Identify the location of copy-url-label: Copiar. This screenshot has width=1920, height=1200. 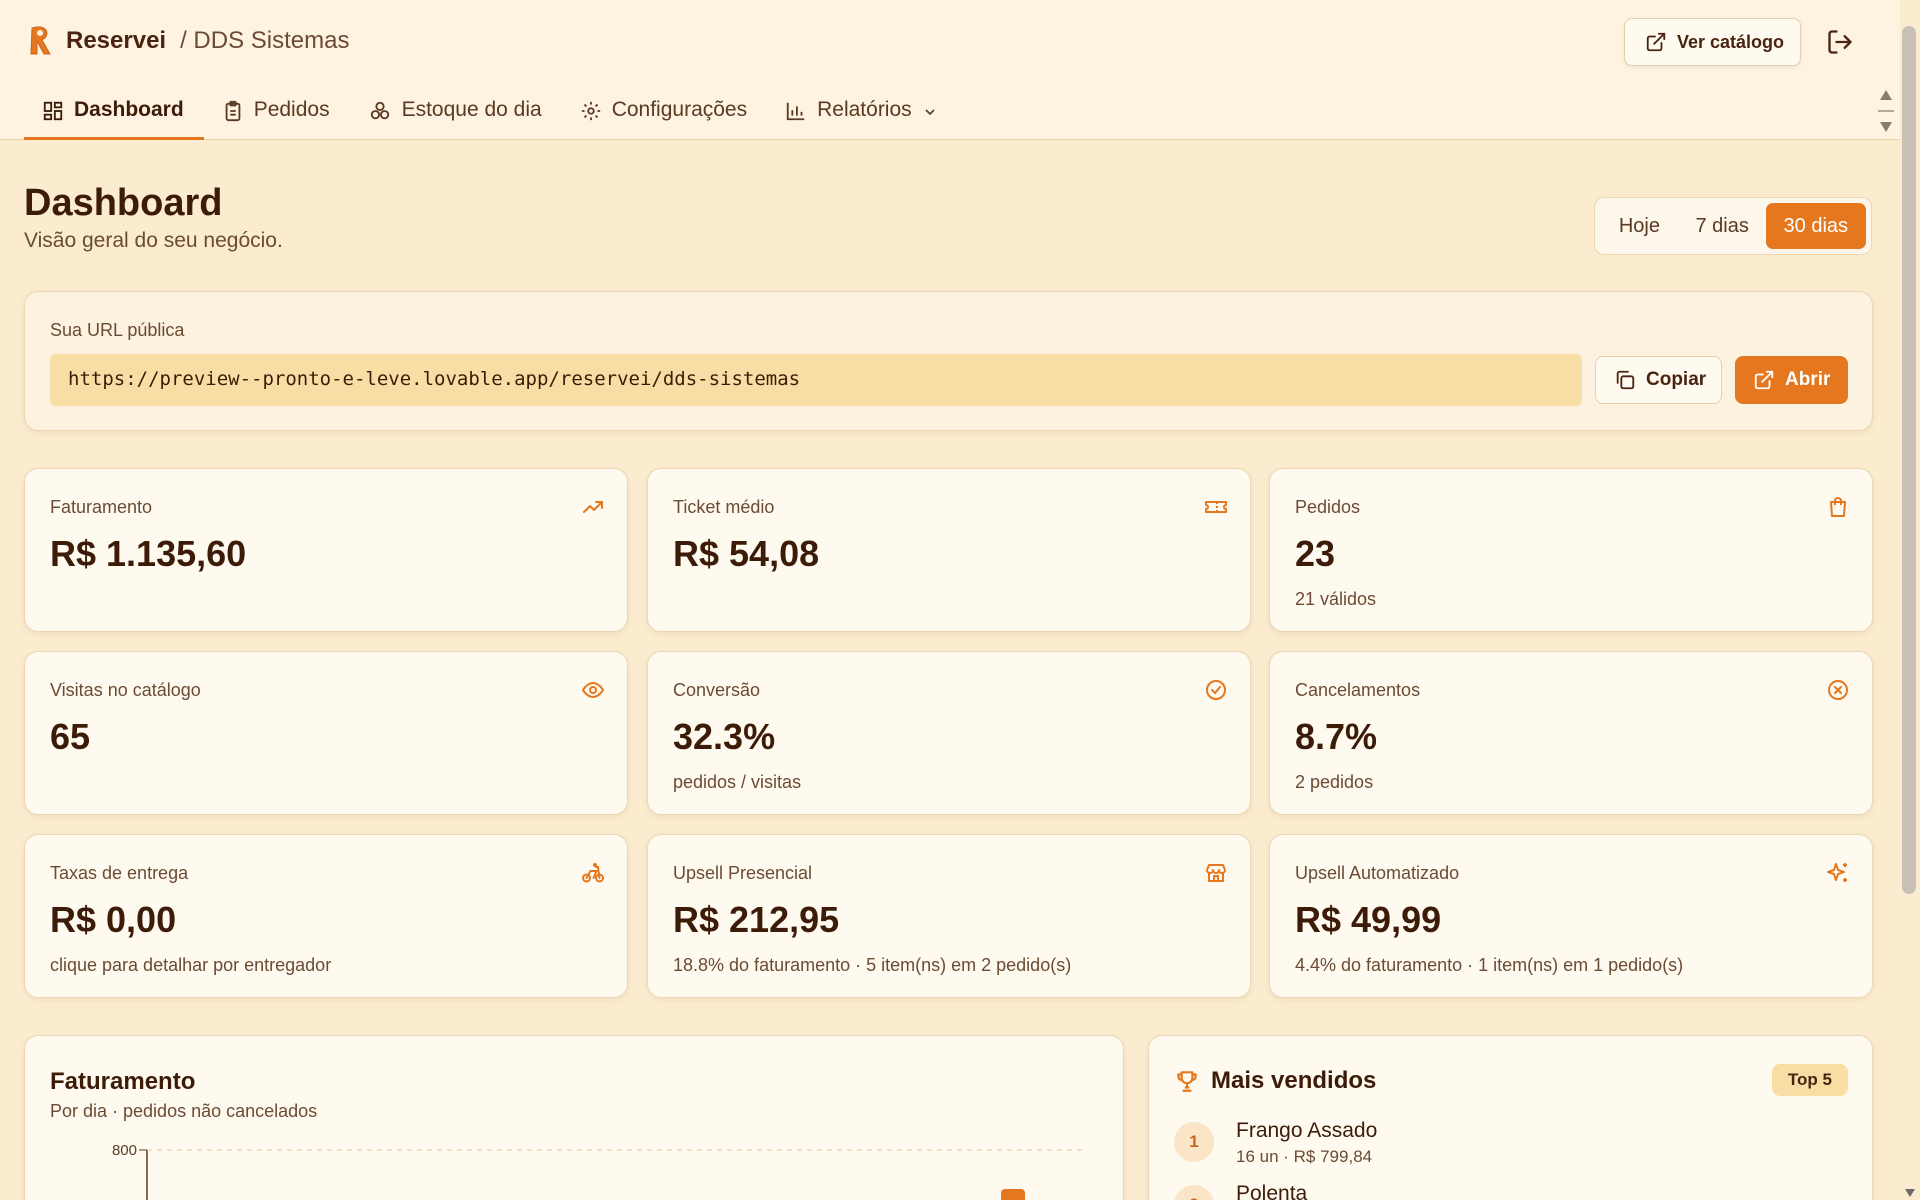
(1676, 379).